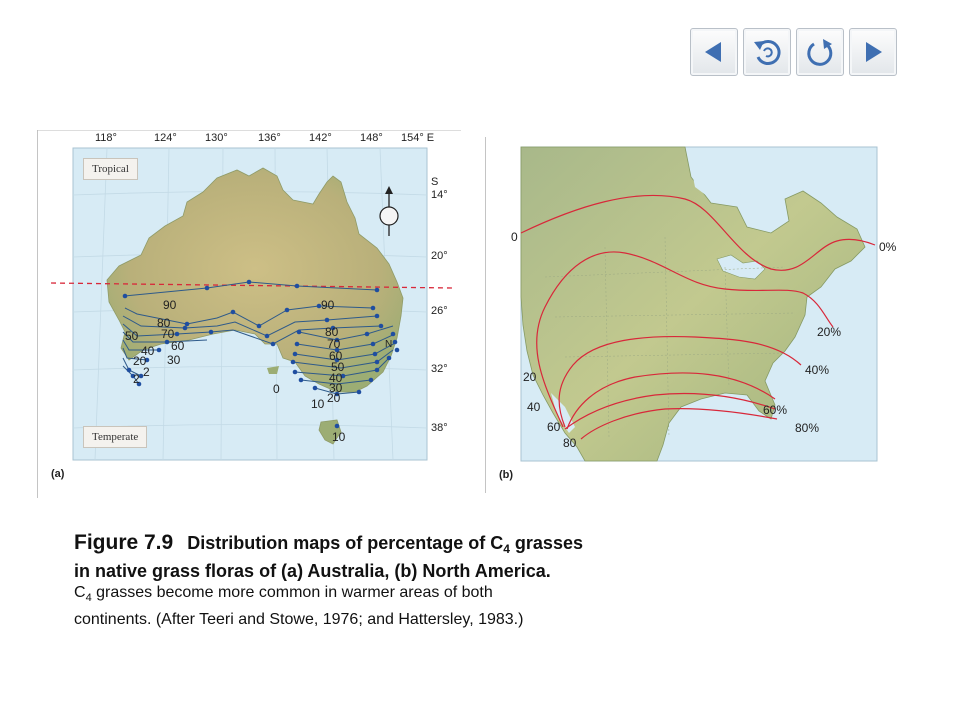 The image size is (960, 720). Describe the element at coordinates (775, 410) in the screenshot. I see `isoline-label: 60%` at that location.